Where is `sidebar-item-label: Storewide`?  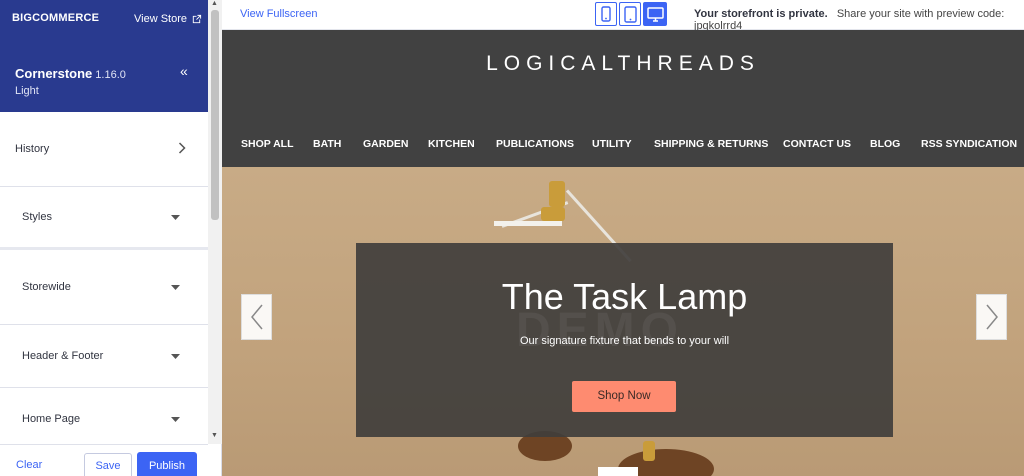
sidebar-item-label: Storewide is located at coordinates (46, 287).